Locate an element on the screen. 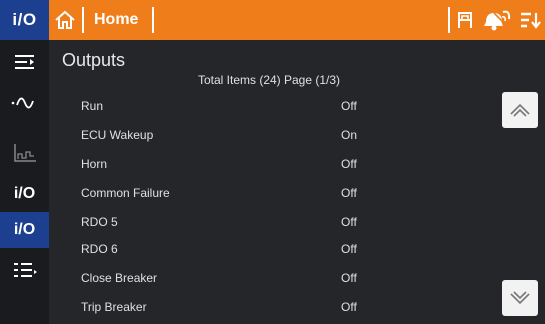  home-icon is located at coordinates (65, 19).